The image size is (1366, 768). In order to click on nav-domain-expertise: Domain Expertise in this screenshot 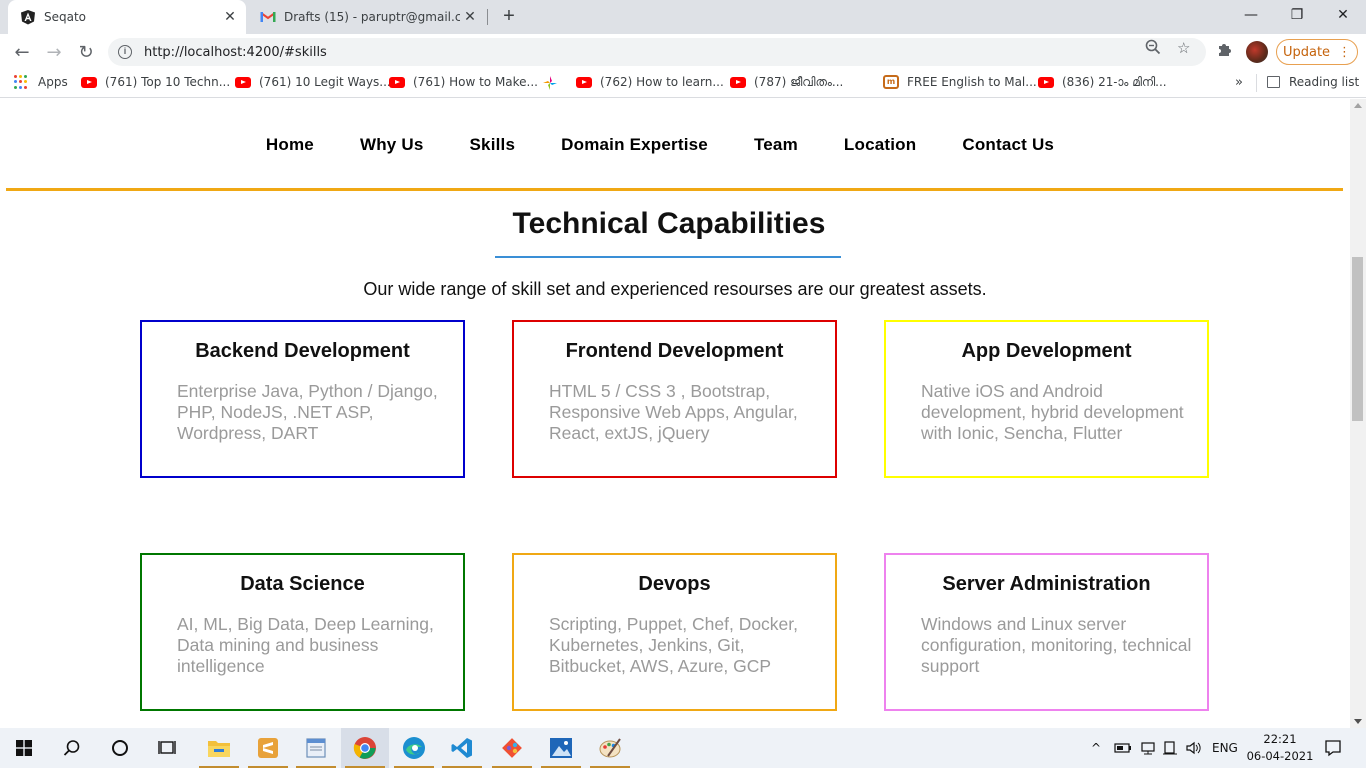, I will do `click(634, 145)`.